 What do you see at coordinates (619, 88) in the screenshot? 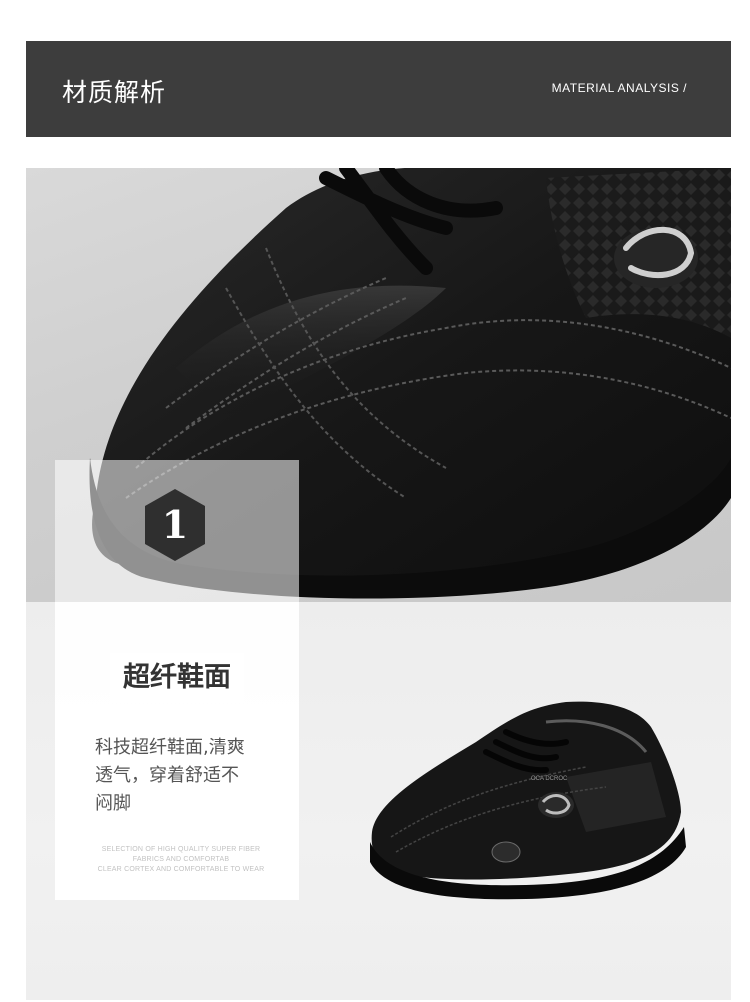
I see `section-subtitle: MATERIAL ANALYSIS /` at bounding box center [619, 88].